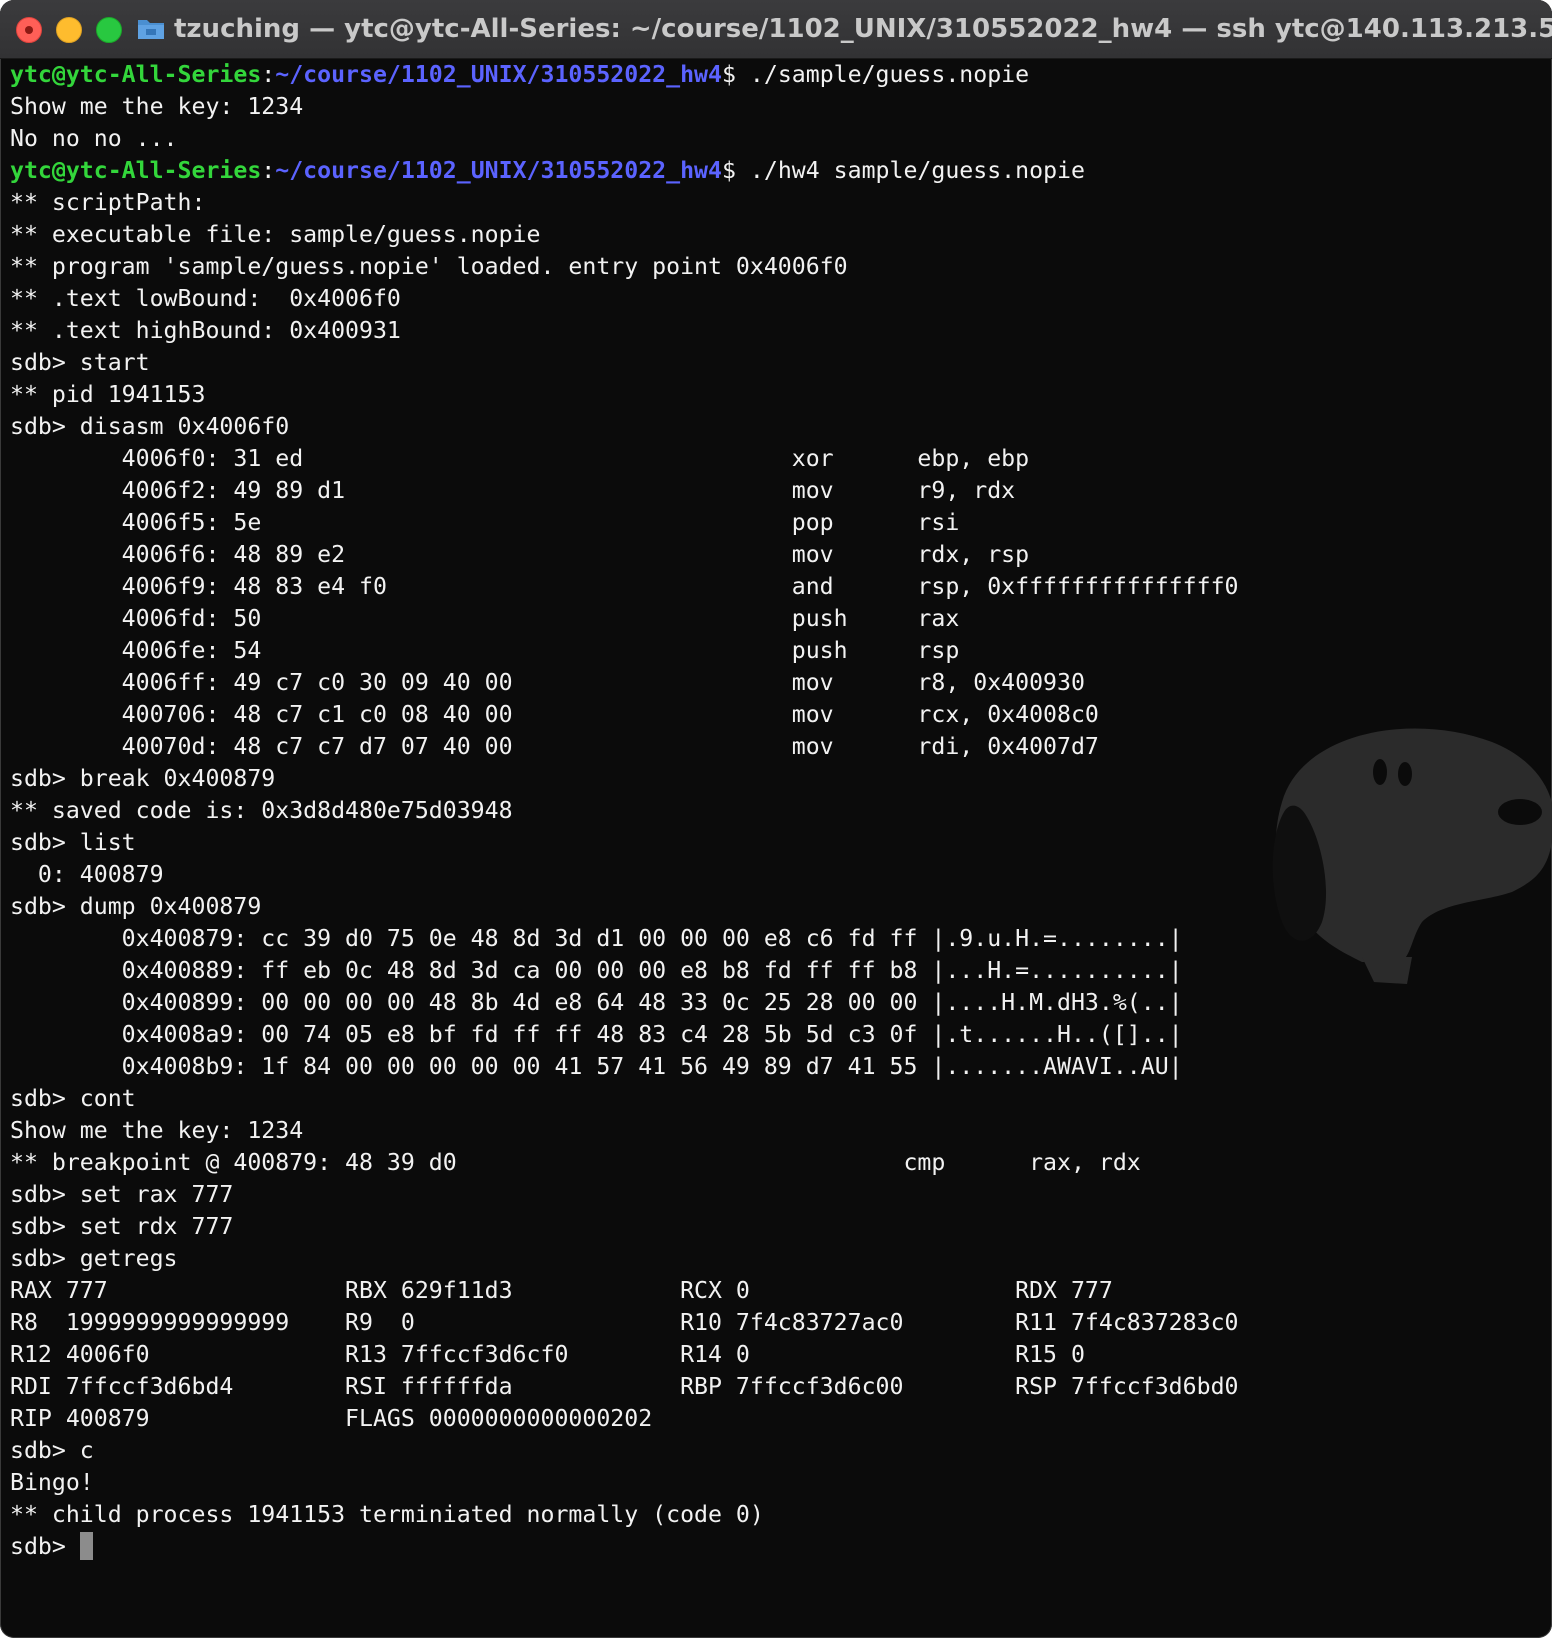 Image resolution: width=1552 pixels, height=1638 pixels. What do you see at coordinates (29, 30) in the screenshot?
I see `close-window-button` at bounding box center [29, 30].